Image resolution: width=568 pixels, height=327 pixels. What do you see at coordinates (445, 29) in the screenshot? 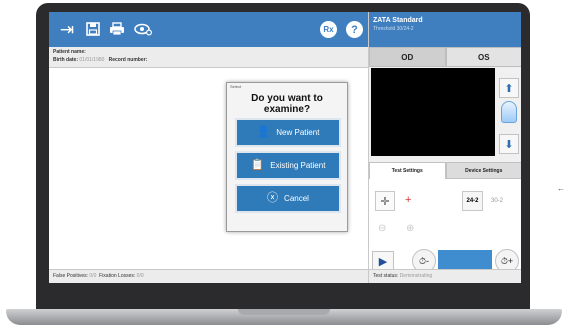
I see `exam-header: ZATA Standard Threshold 30/24-2` at bounding box center [445, 29].